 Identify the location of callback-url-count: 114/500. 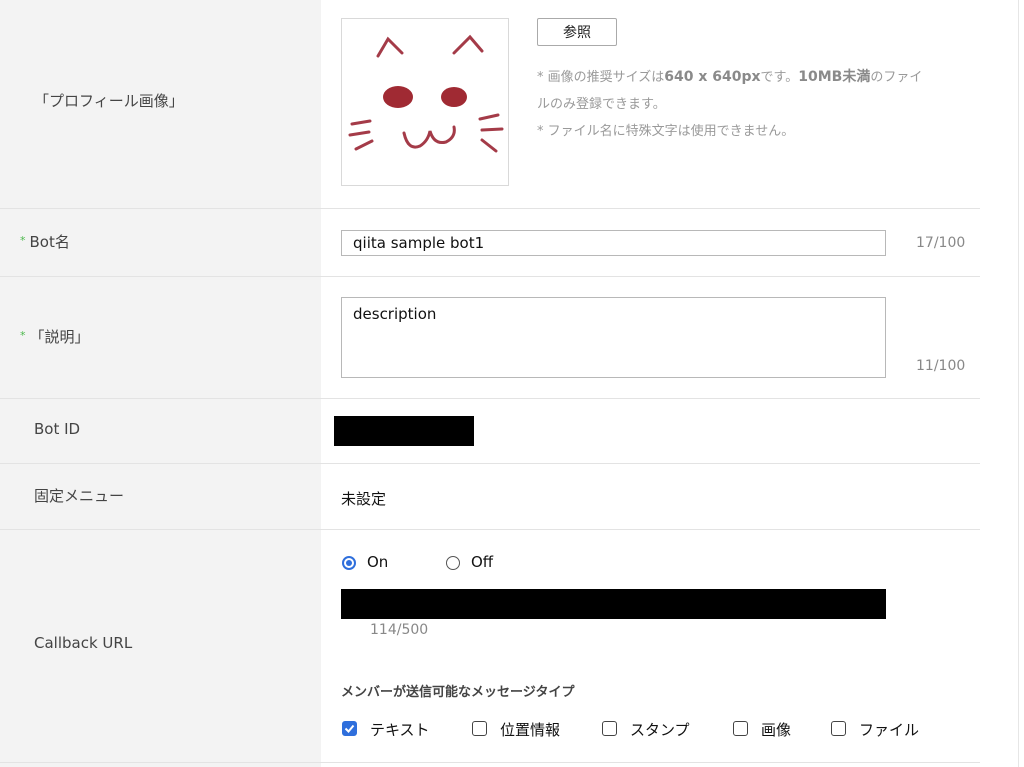
(399, 630).